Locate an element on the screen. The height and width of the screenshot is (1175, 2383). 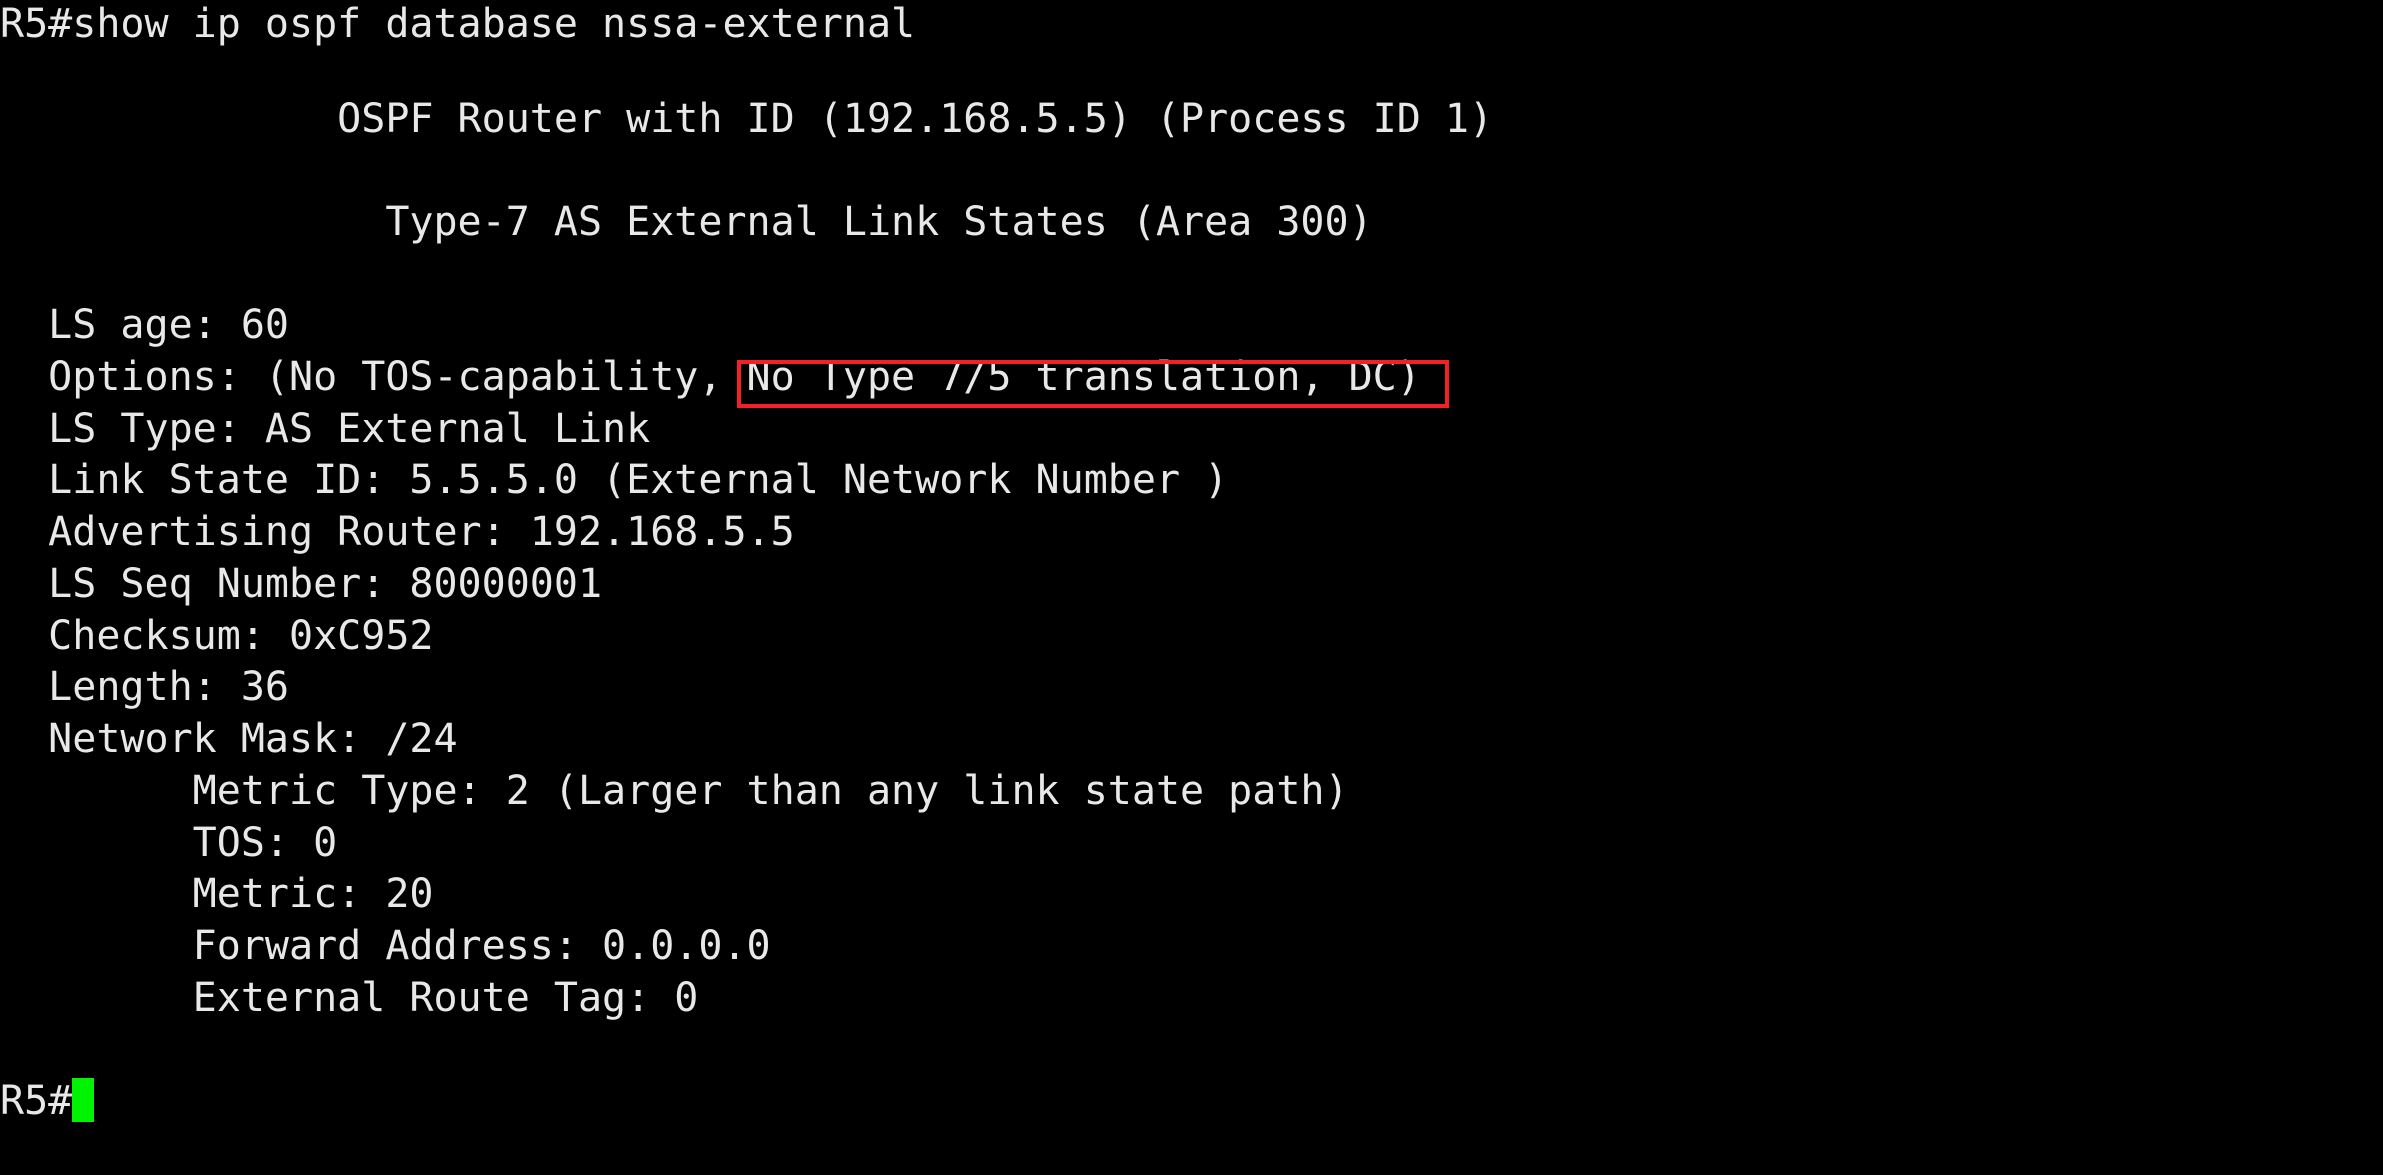
tos-line: TOS: 0 is located at coordinates (169, 843).